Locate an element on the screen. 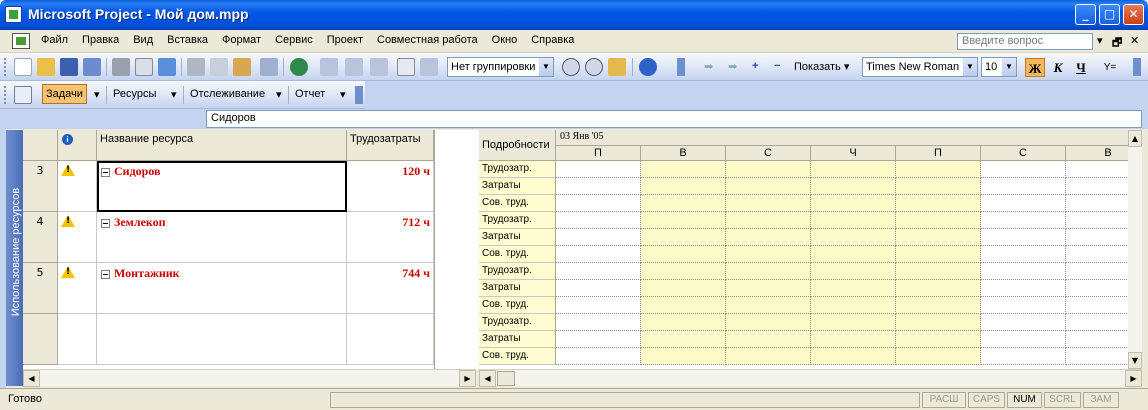 This screenshot has width=1148, height=410. scroll-left-icon: ◀ is located at coordinates (31, 378).